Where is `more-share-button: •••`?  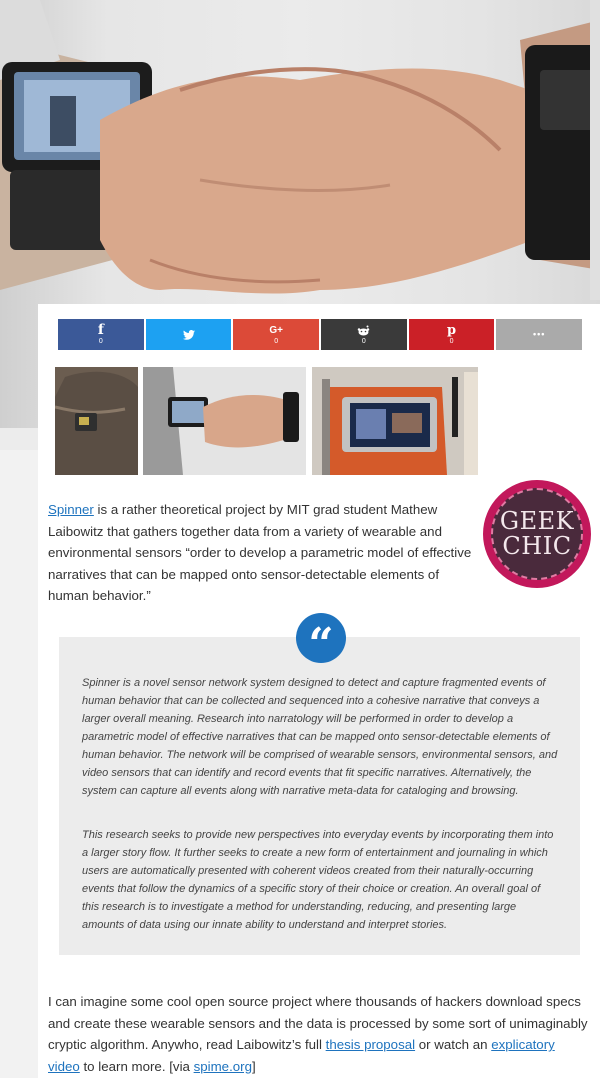 more-share-button: ••• is located at coordinates (539, 334).